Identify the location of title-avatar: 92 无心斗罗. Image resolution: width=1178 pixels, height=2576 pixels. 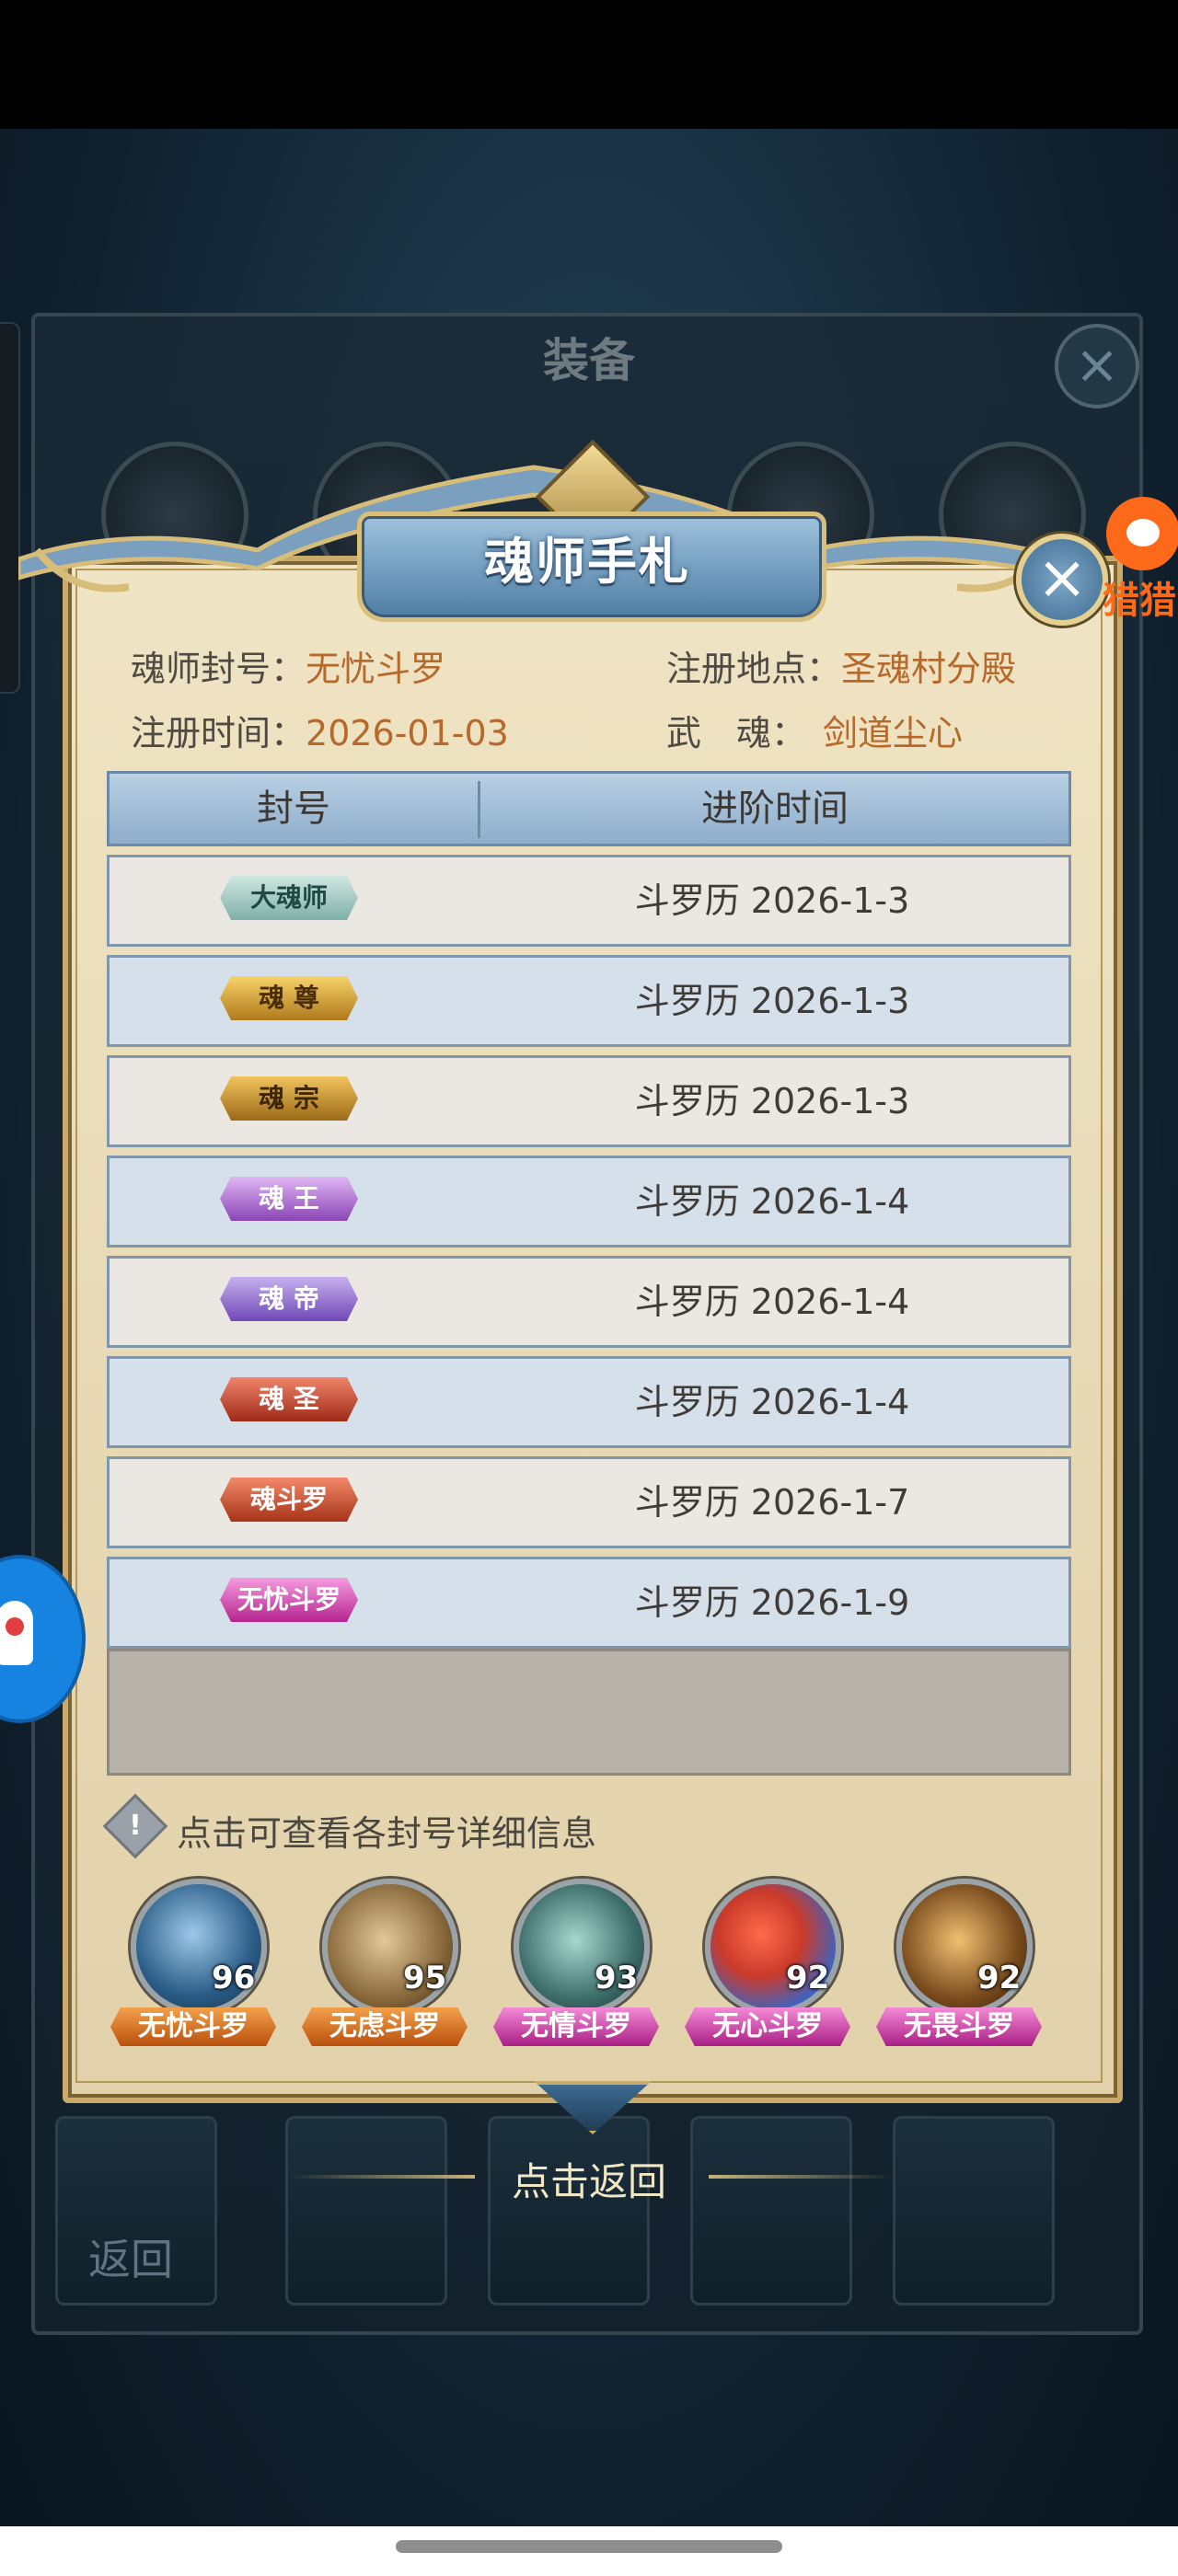
(767, 1959).